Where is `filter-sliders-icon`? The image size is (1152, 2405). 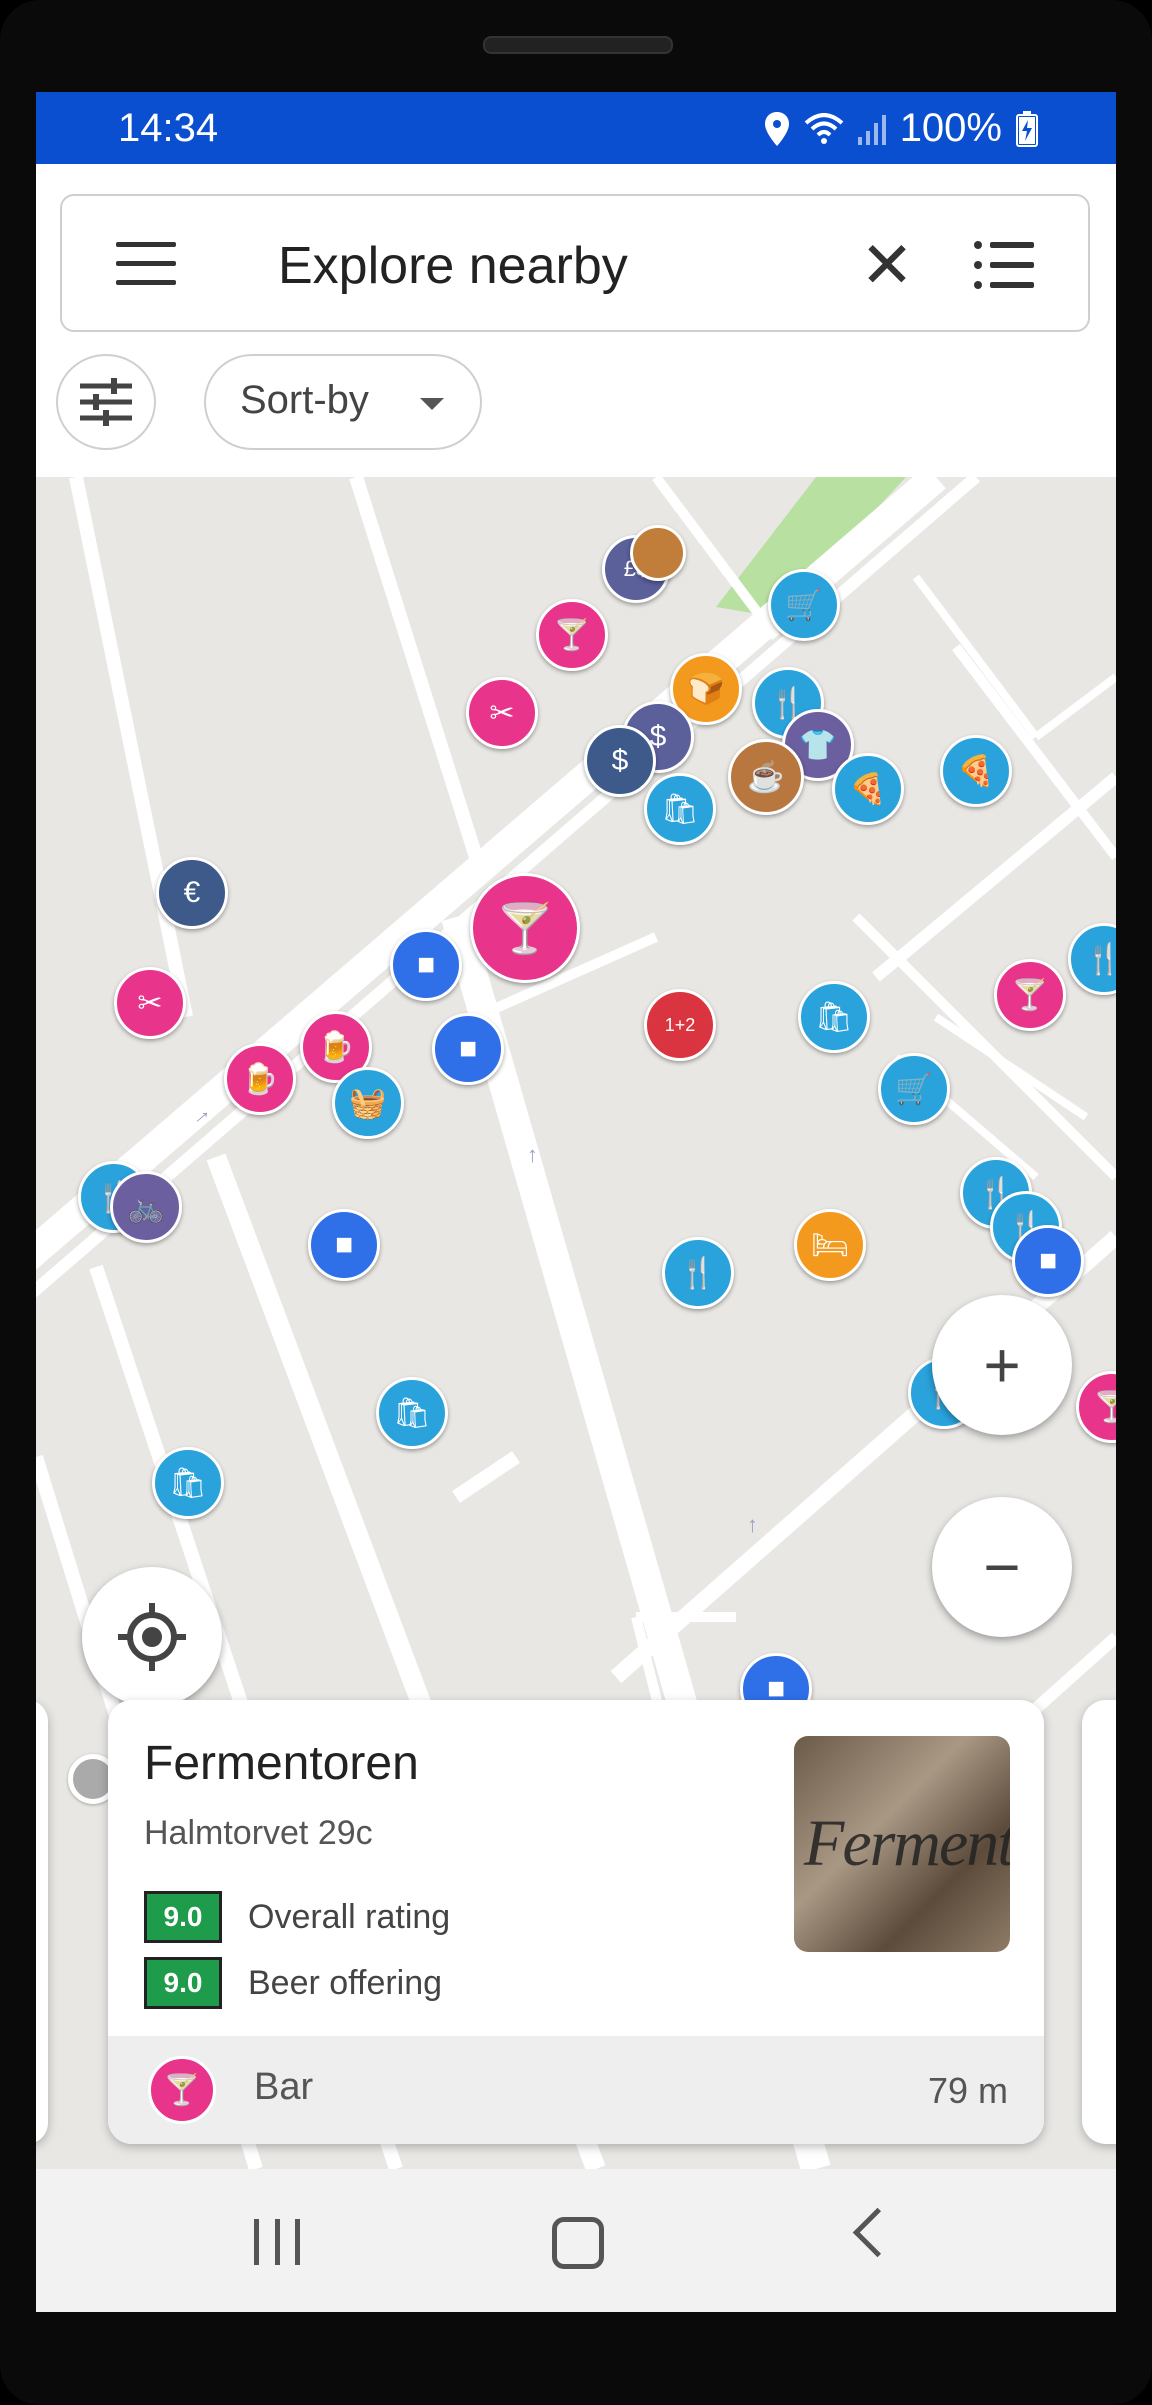
filter-sliders-icon is located at coordinates (106, 402).